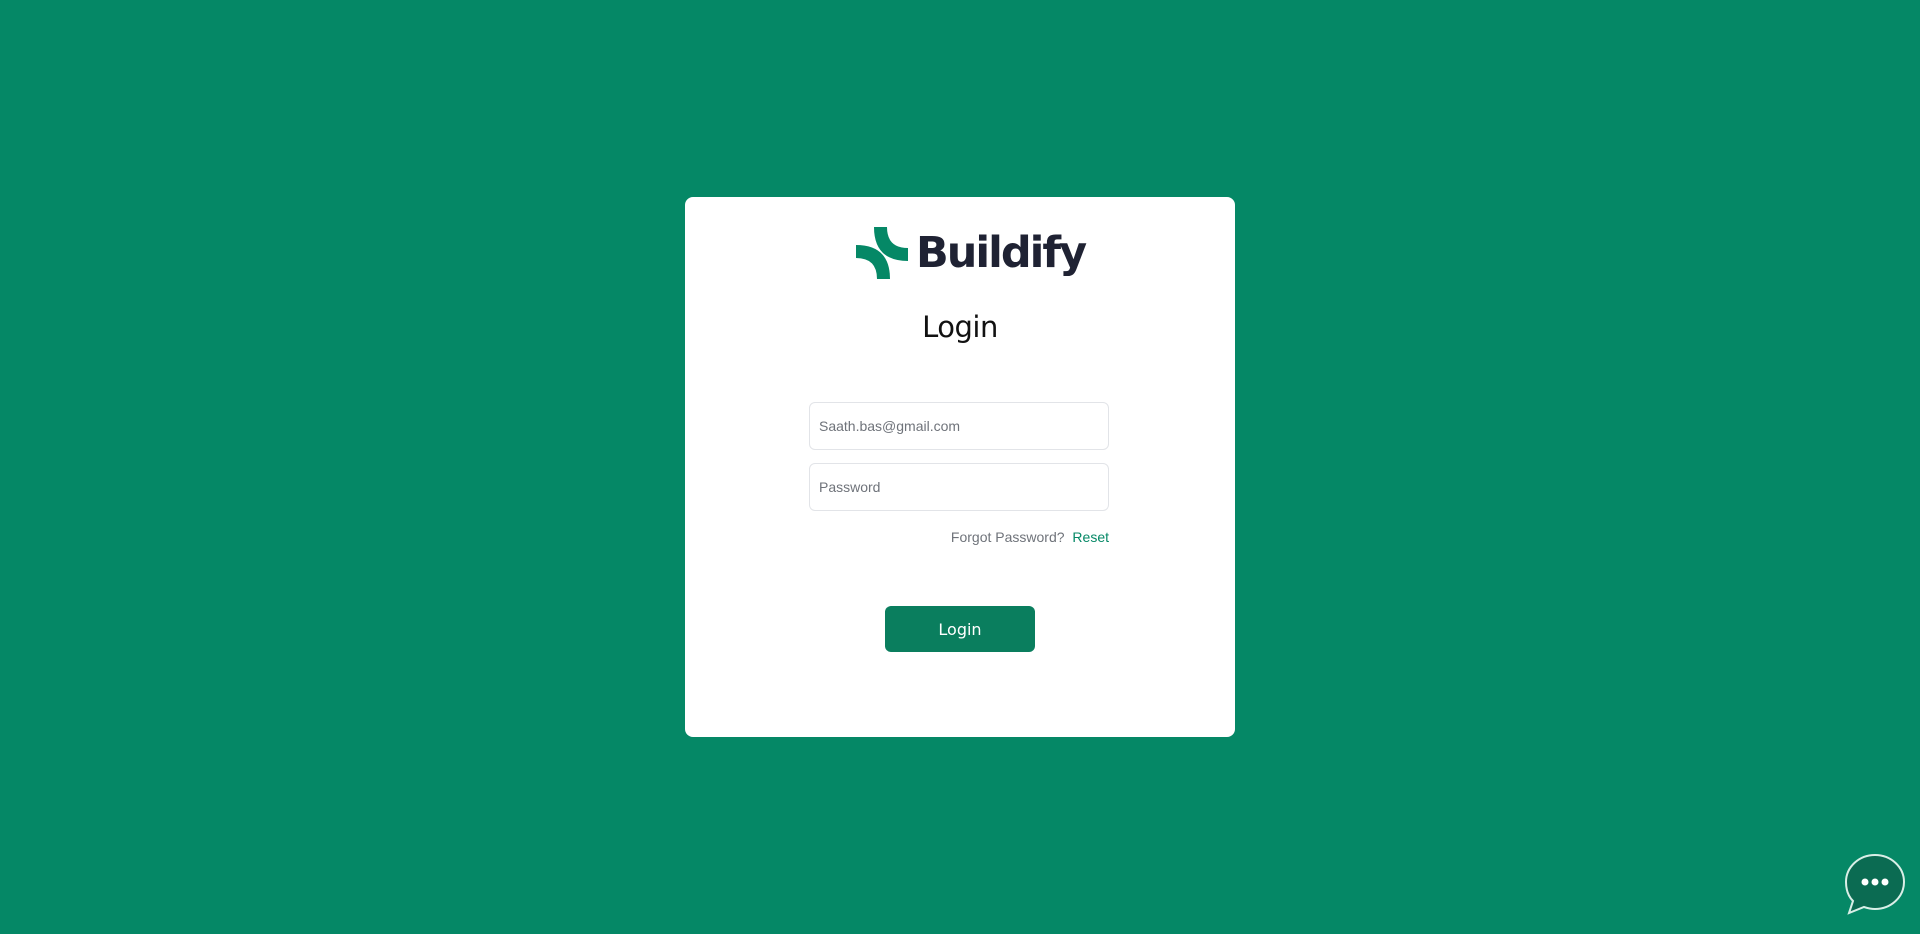  What do you see at coordinates (959, 426) in the screenshot?
I see `email-field` at bounding box center [959, 426].